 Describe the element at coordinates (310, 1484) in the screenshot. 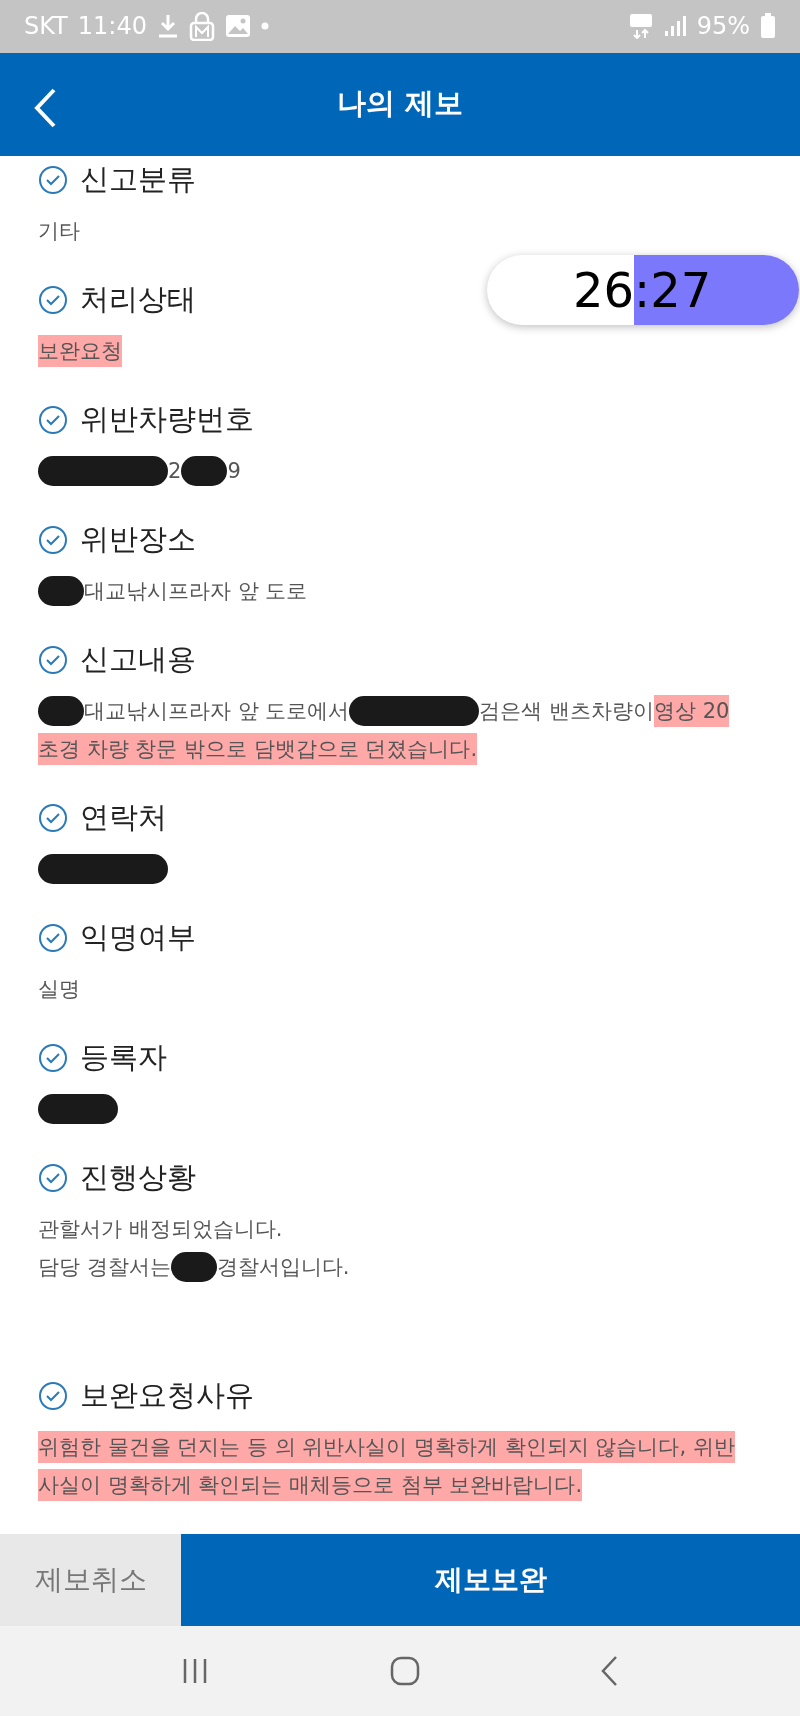

I see `field-value: 사실이 명확하게 확인되는 매체등으로 첨부 보완바랍니다.` at that location.